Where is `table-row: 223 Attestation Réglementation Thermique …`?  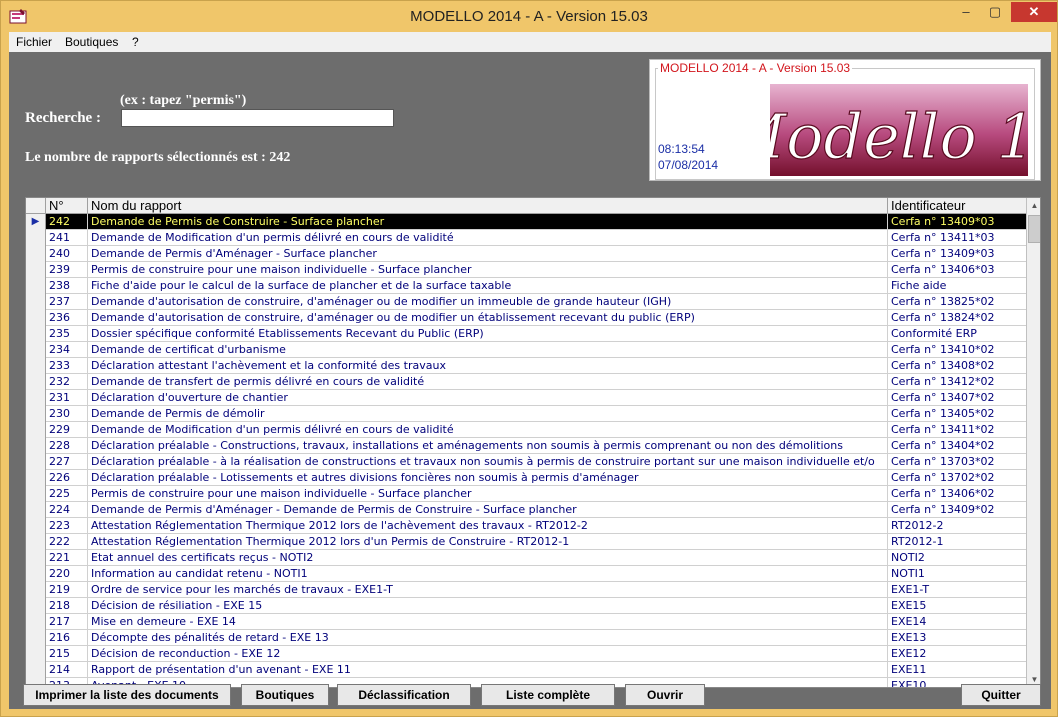 table-row: 223 Attestation Réglementation Thermique … is located at coordinates (526, 526).